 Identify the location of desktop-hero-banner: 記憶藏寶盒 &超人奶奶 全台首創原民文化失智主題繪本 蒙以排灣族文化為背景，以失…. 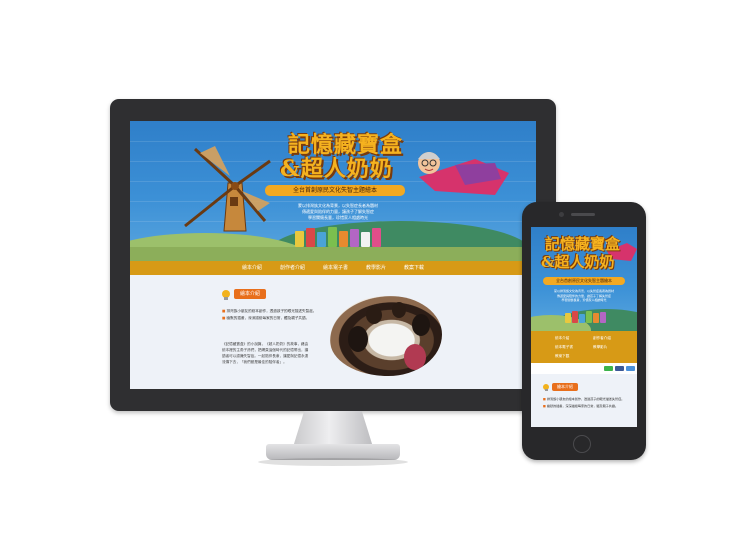
(333, 191).